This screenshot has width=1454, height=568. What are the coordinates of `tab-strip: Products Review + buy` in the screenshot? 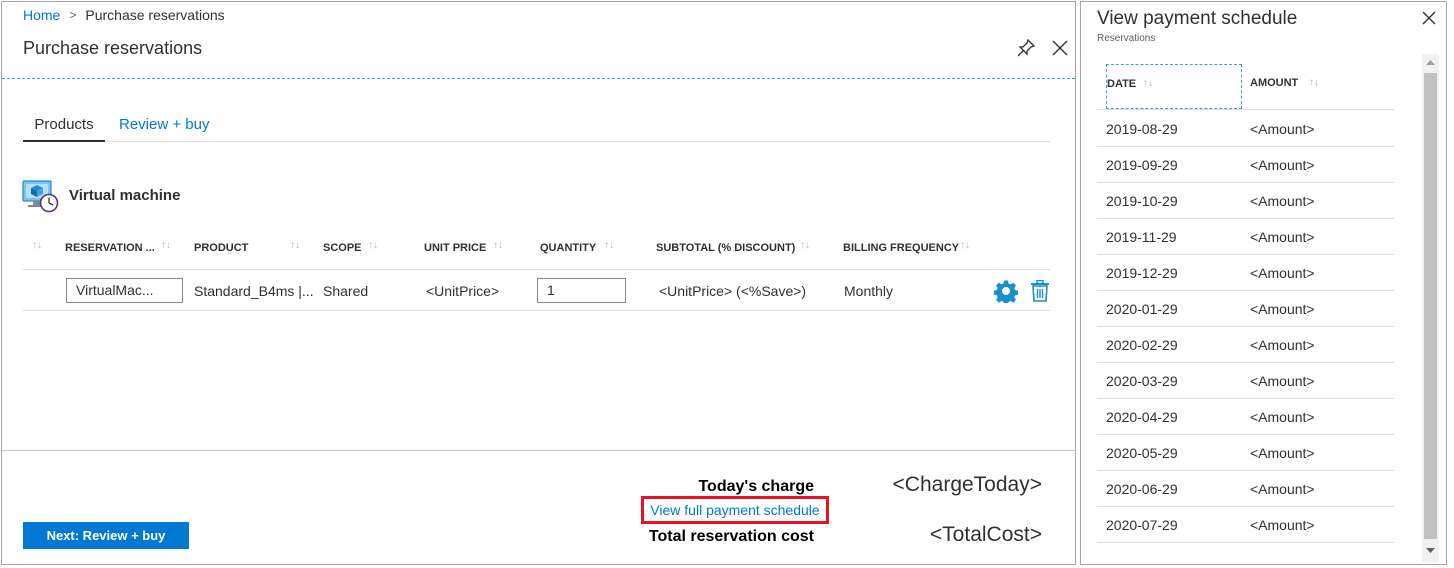 It's located at (536, 127).